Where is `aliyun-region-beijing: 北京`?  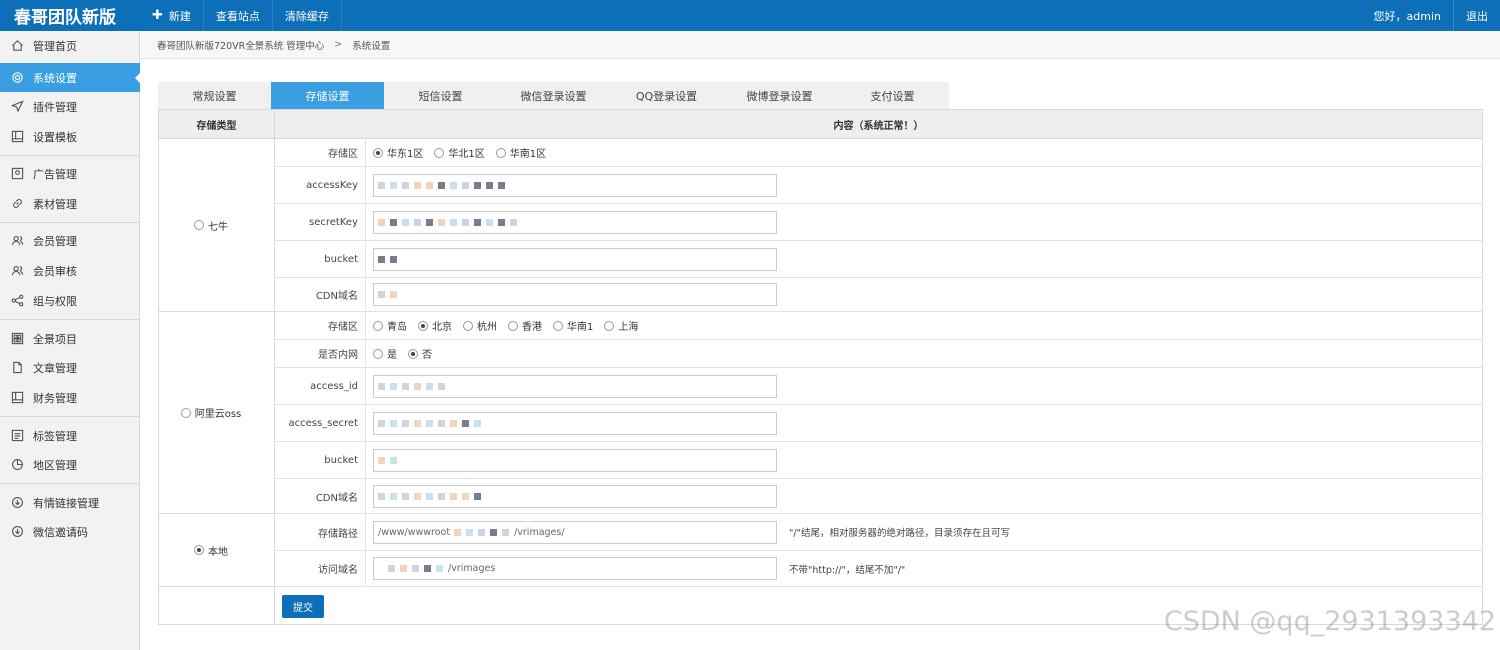 aliyun-region-beijing: 北京 is located at coordinates (435, 325).